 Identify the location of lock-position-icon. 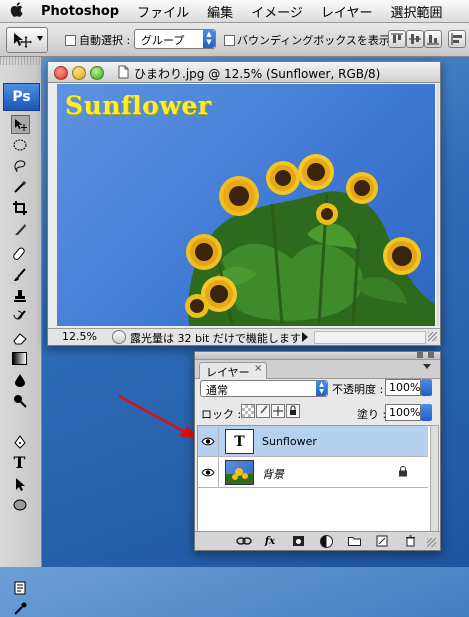
(278, 411).